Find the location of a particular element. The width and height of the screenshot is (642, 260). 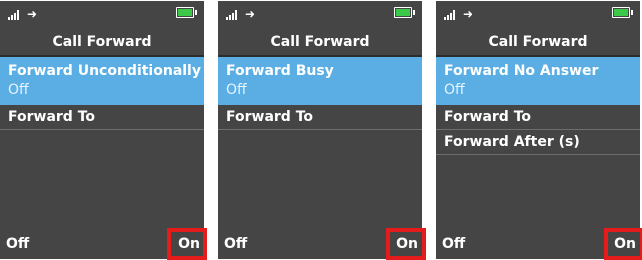

menu-item-forward-after: Forward After (s) is located at coordinates (538, 142).